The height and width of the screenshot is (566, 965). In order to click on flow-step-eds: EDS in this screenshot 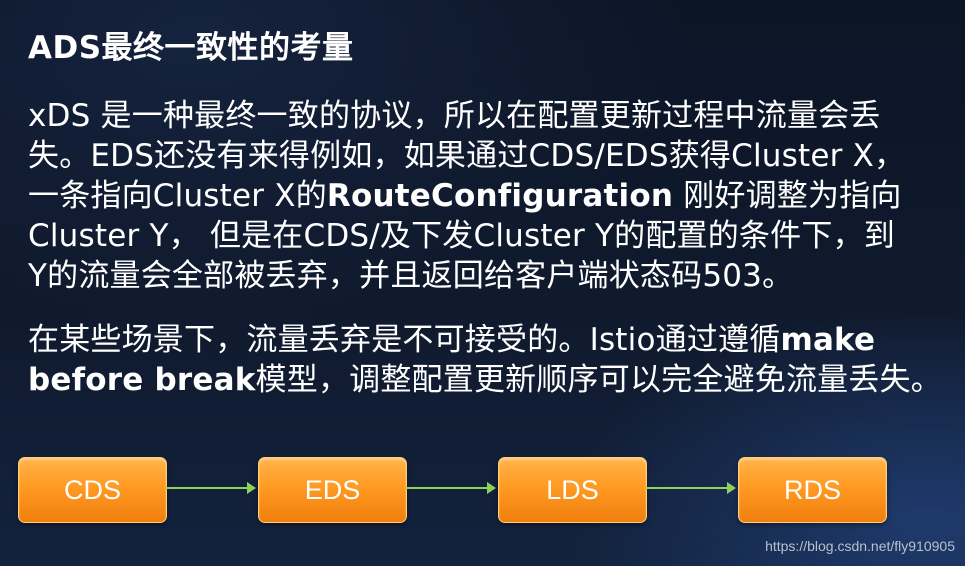, I will do `click(332, 490)`.